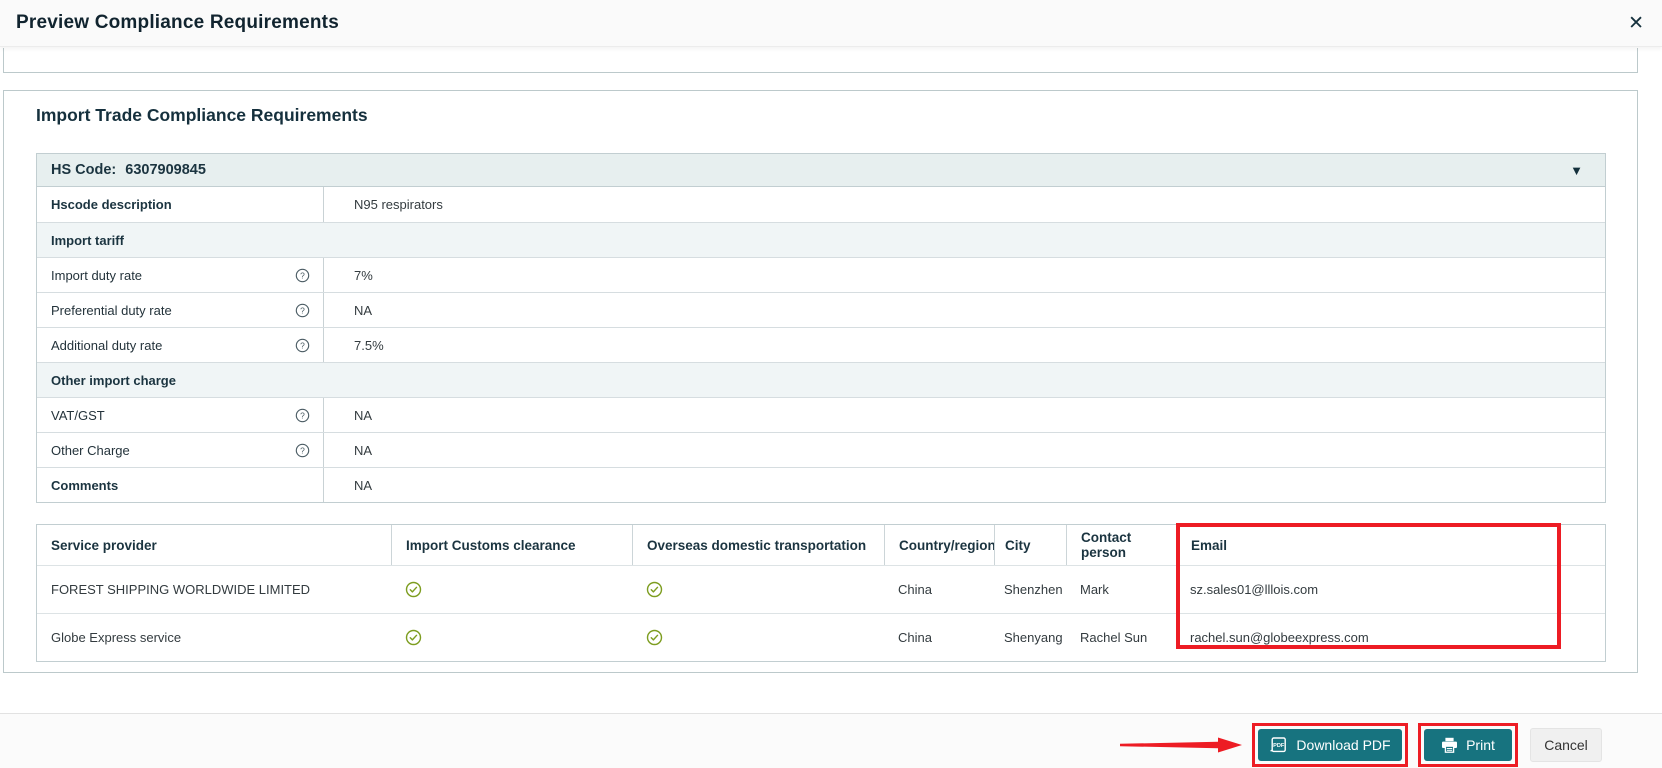  Describe the element at coordinates (180, 415) in the screenshot. I see `row-label: VAT/GST ?` at that location.